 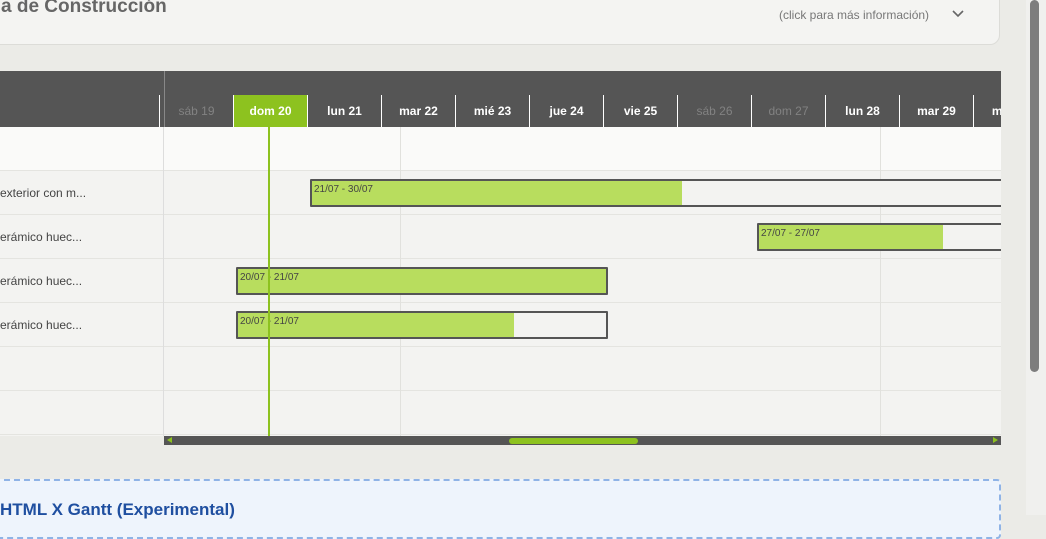 I want to click on day-label: mié 30, so click(x=996, y=111).